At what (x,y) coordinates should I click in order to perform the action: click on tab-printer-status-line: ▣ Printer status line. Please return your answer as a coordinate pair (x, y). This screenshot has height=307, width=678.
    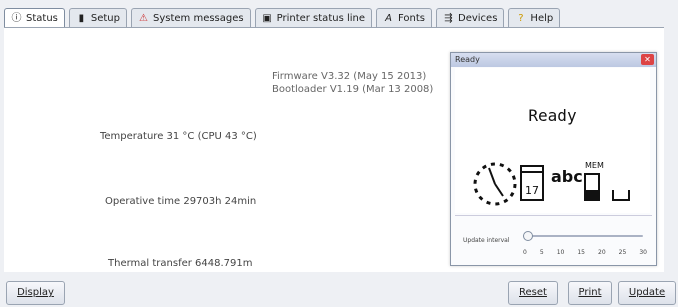
    Looking at the image, I should click on (313, 18).